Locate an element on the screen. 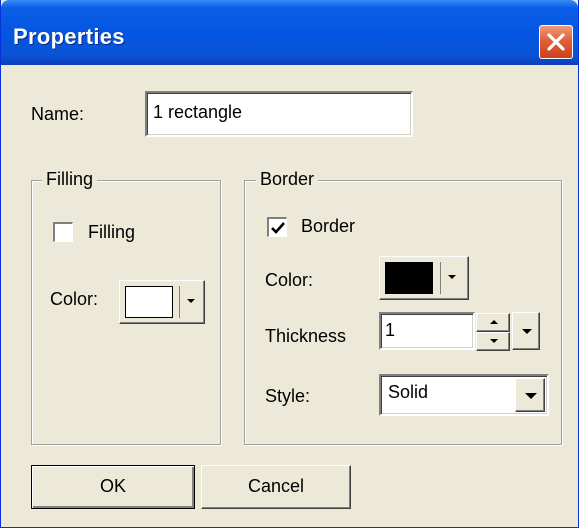  checkmark-icon is located at coordinates (278, 228).